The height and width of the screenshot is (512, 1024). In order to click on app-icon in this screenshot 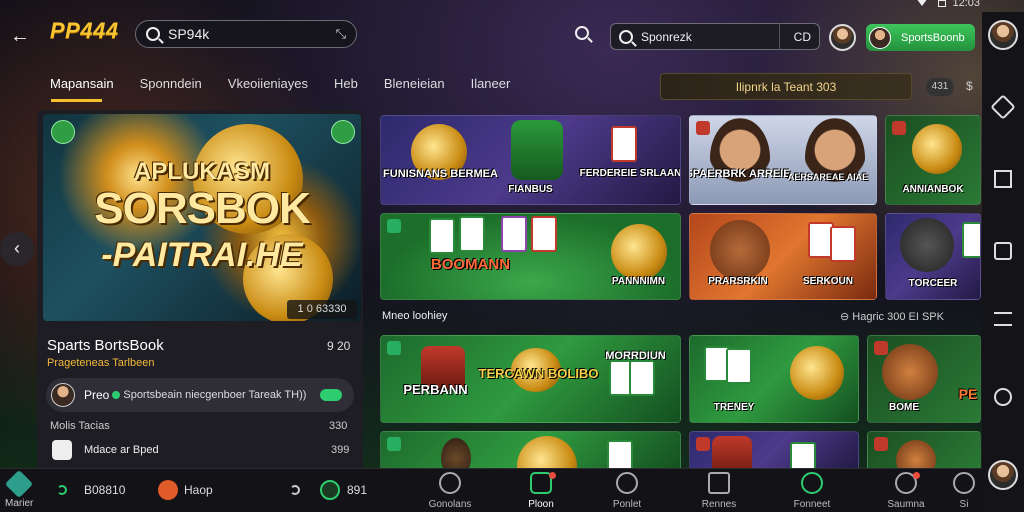, I will do `click(62, 450)`.